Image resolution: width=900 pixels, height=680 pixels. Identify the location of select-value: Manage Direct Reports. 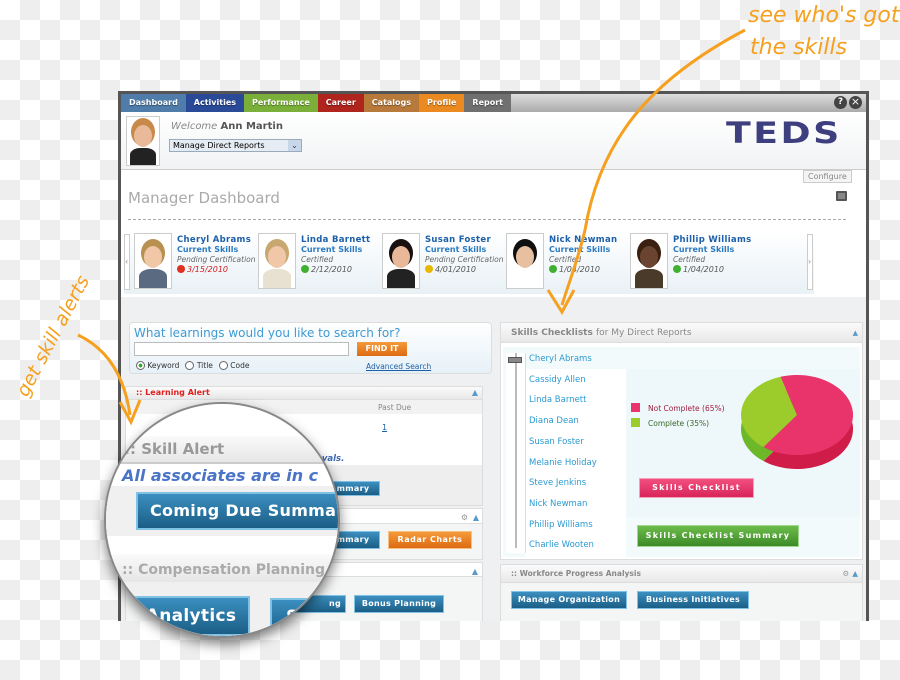
(219, 145).